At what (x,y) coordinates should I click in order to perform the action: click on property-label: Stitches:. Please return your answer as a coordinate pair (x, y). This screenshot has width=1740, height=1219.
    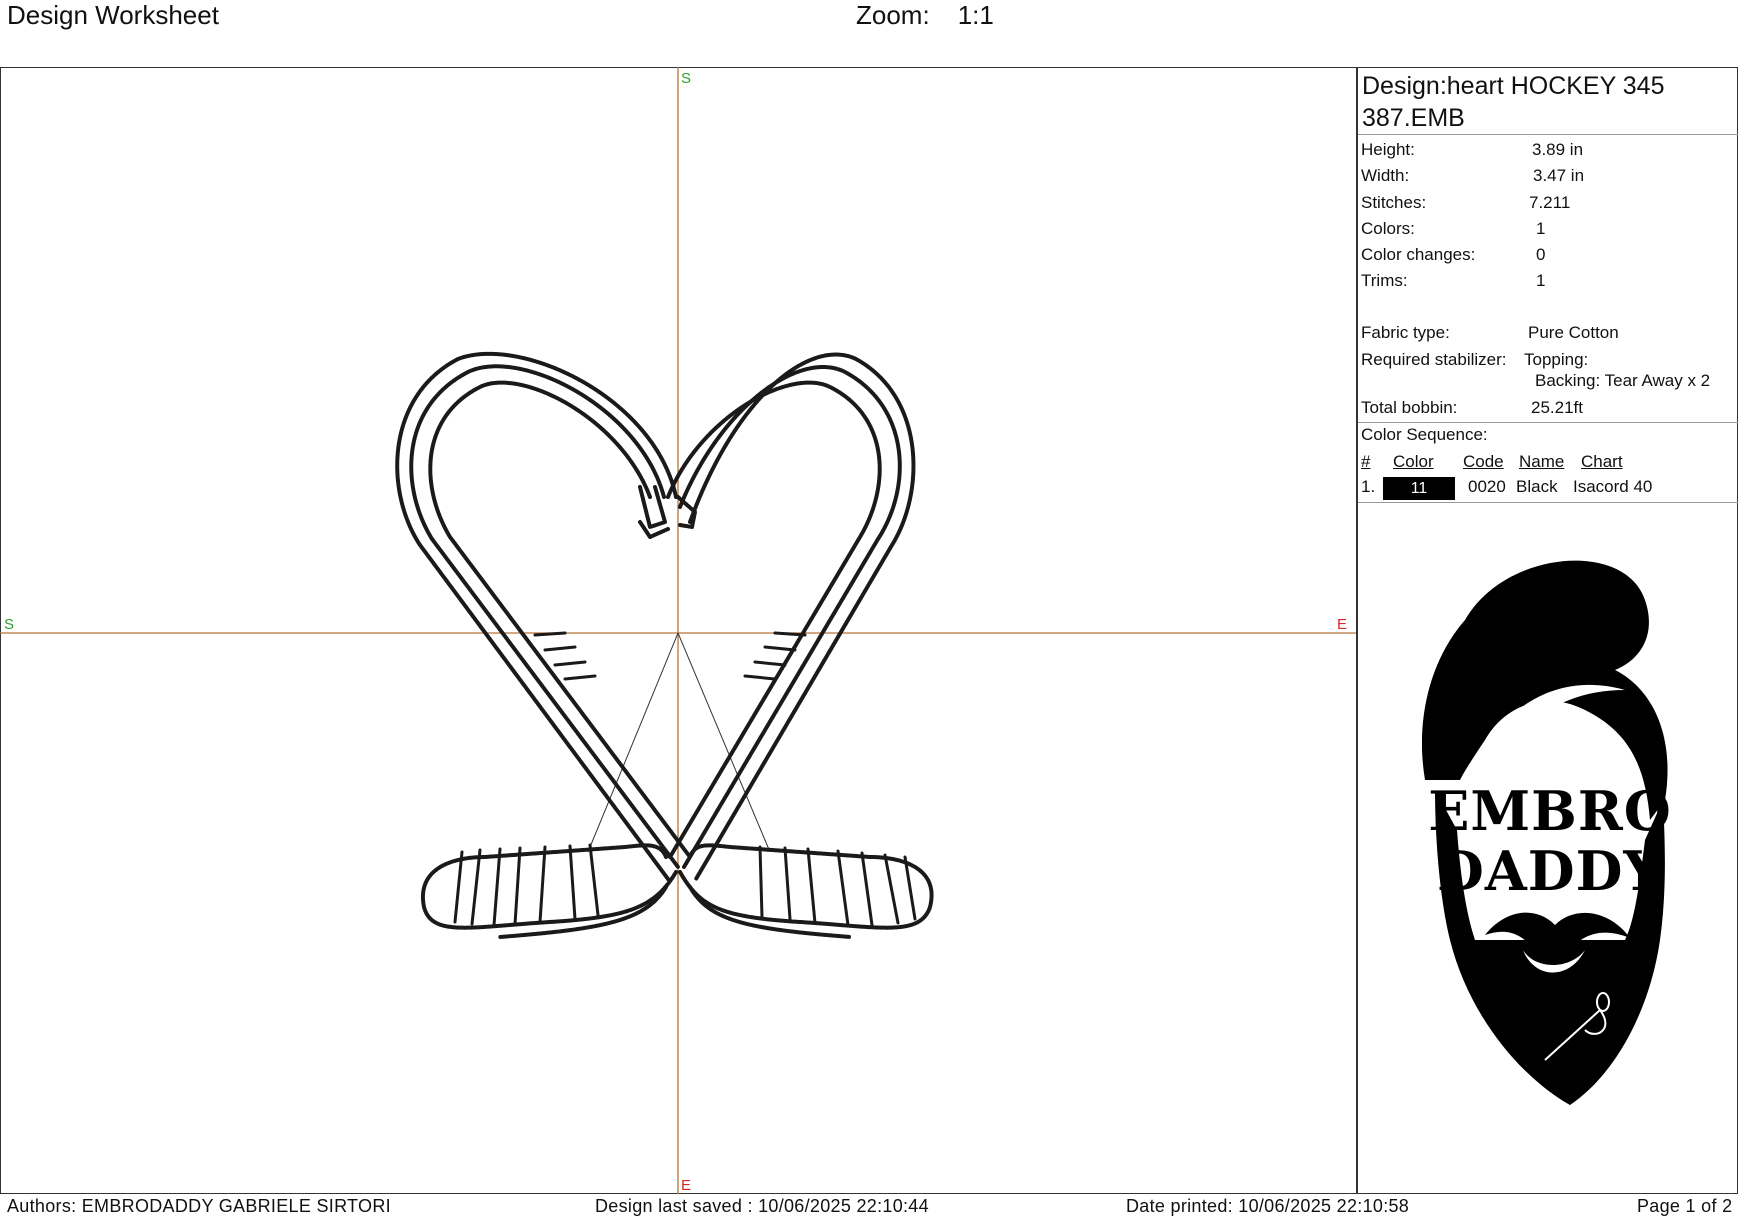
    Looking at the image, I should click on (1394, 202).